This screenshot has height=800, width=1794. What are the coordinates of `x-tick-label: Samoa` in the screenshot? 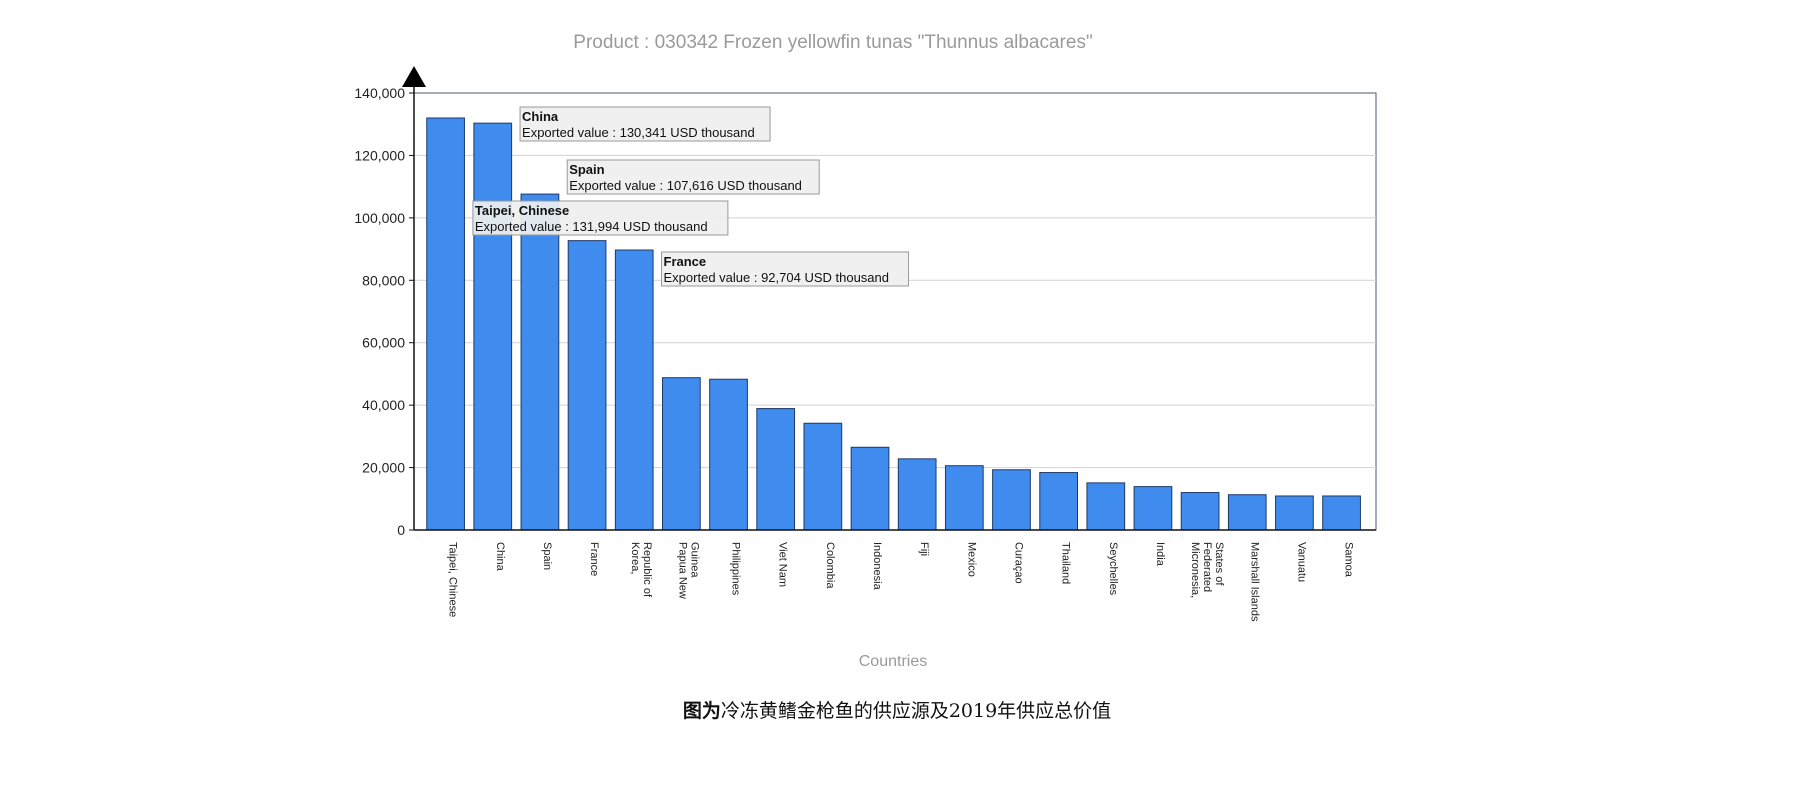 It's located at (1349, 560).